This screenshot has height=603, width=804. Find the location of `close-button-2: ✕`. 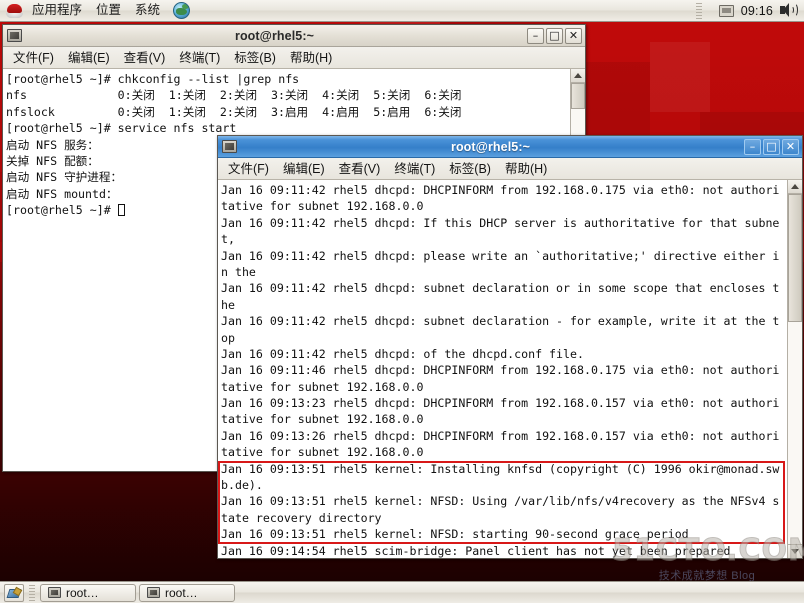

close-button-2: ✕ is located at coordinates (790, 146).